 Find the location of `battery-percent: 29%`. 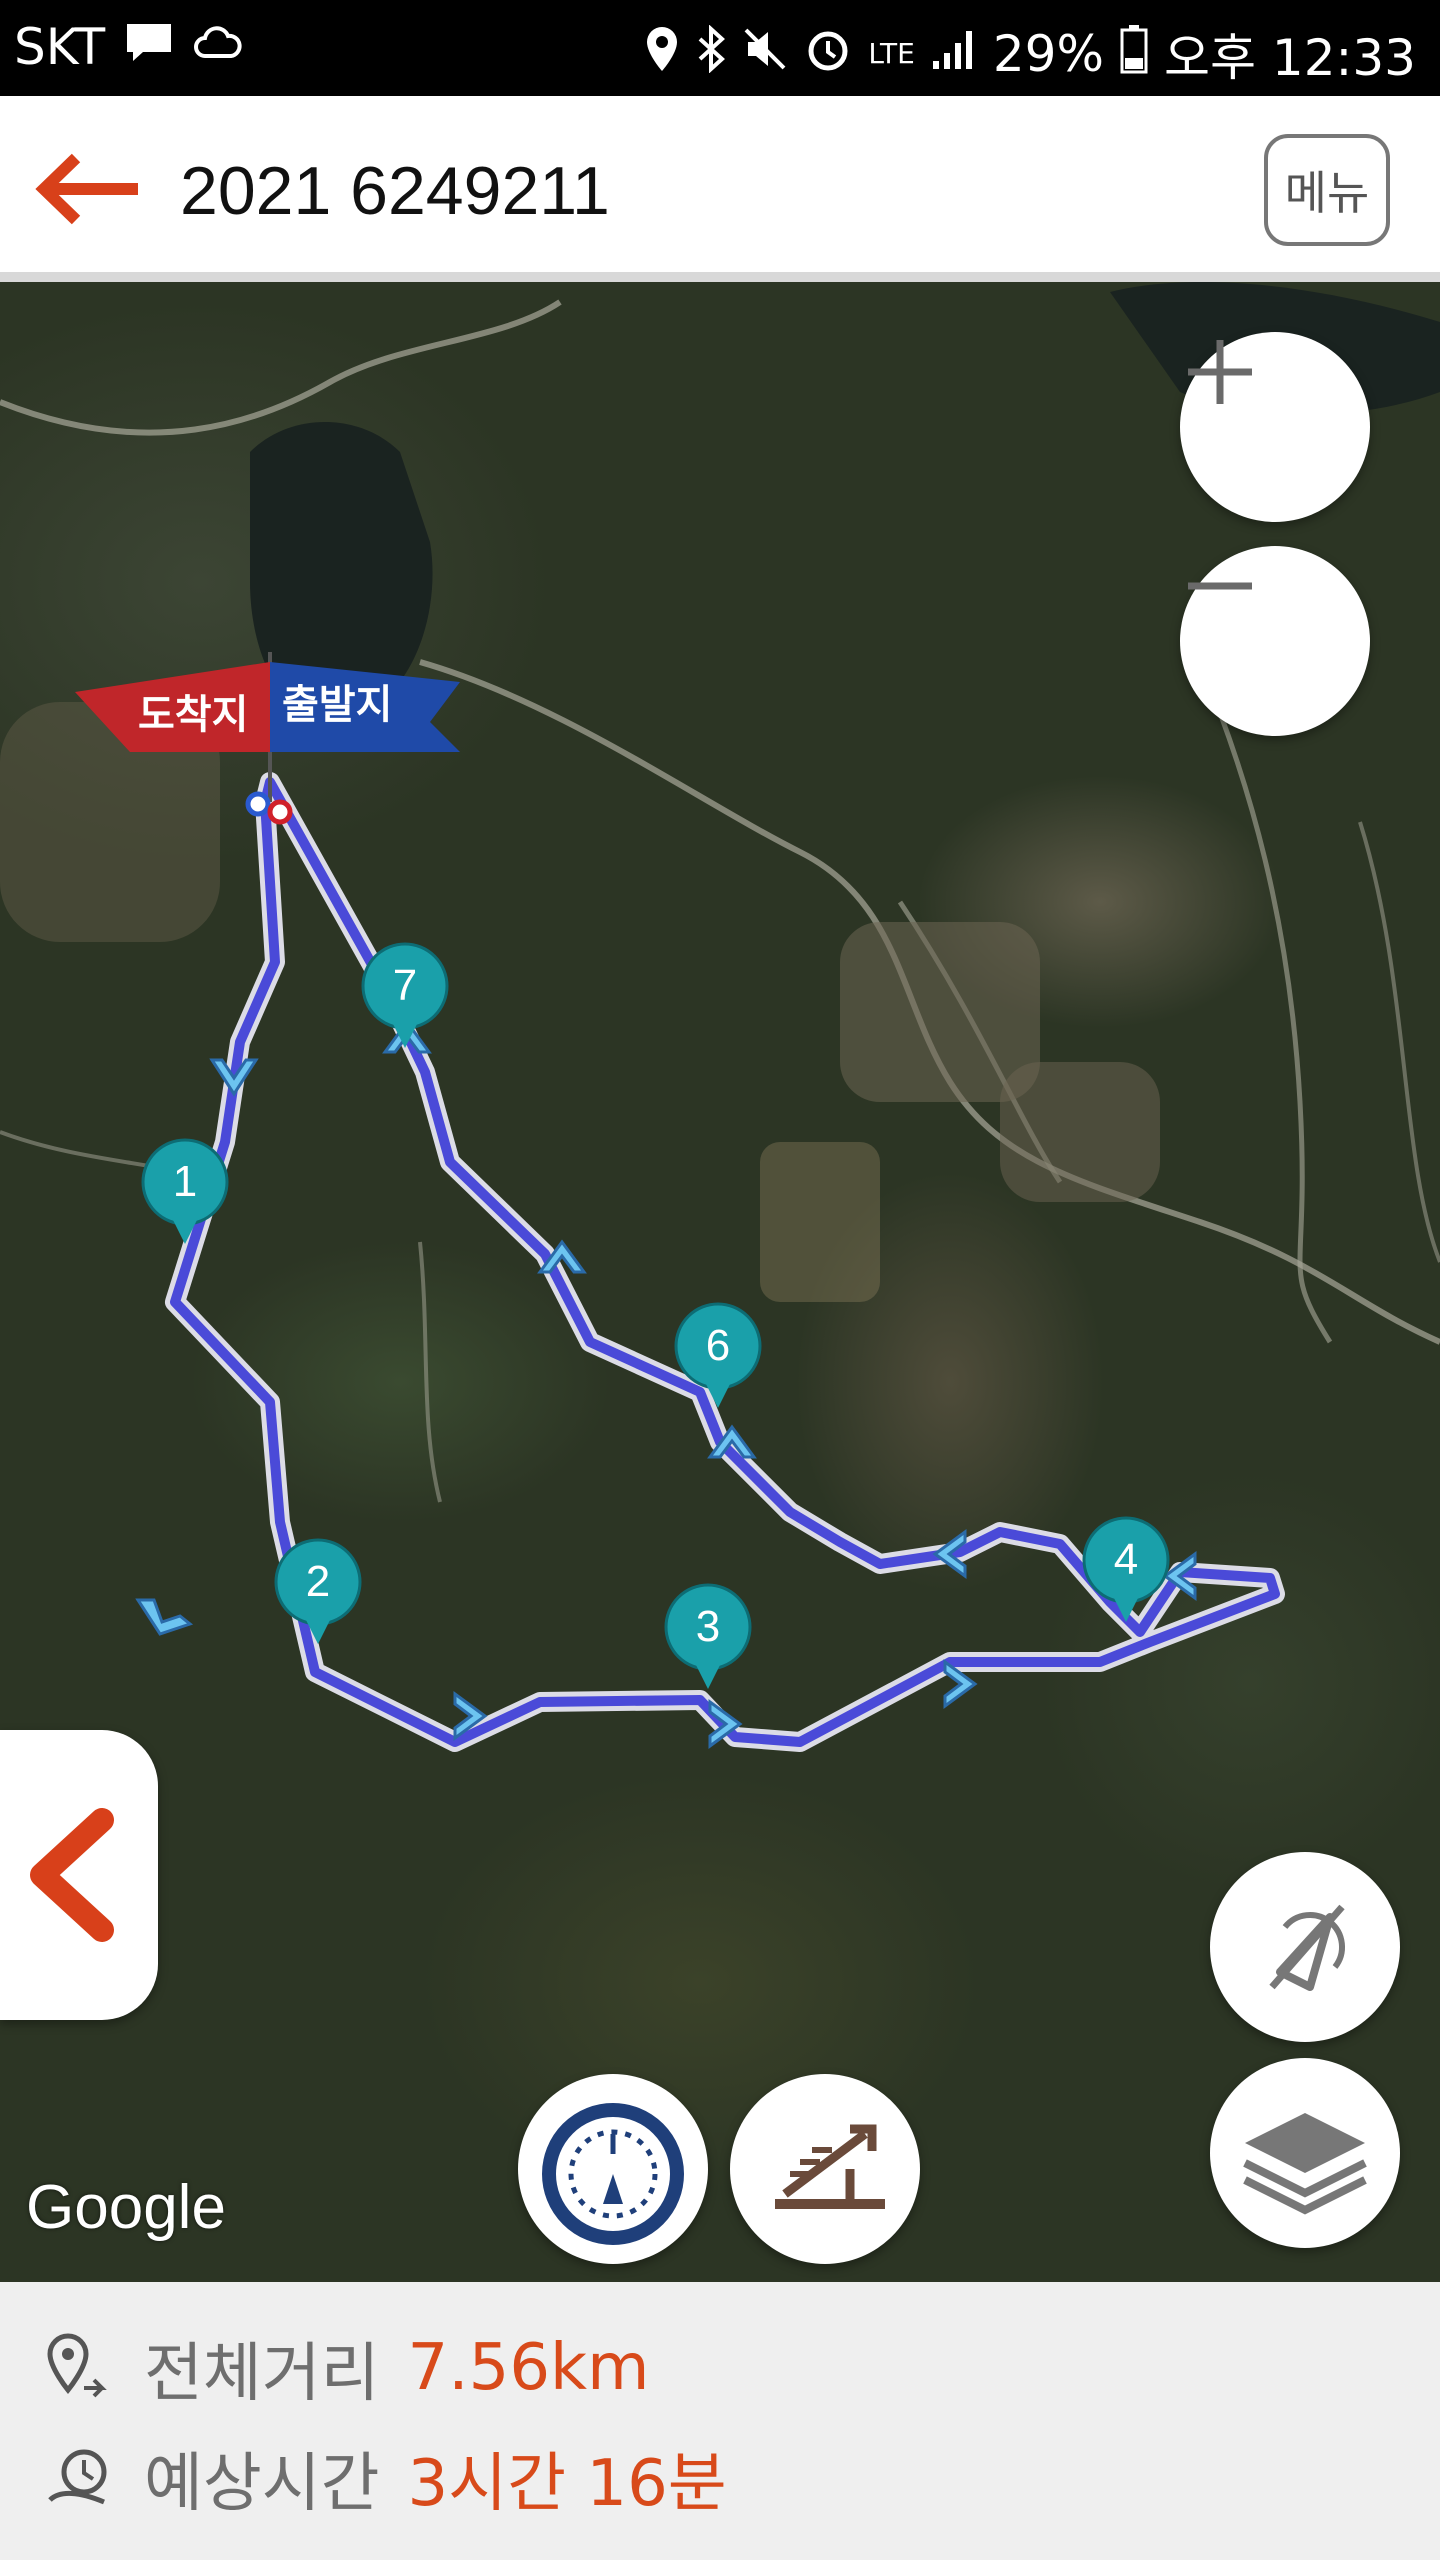

battery-percent: 29% is located at coordinates (1048, 54).